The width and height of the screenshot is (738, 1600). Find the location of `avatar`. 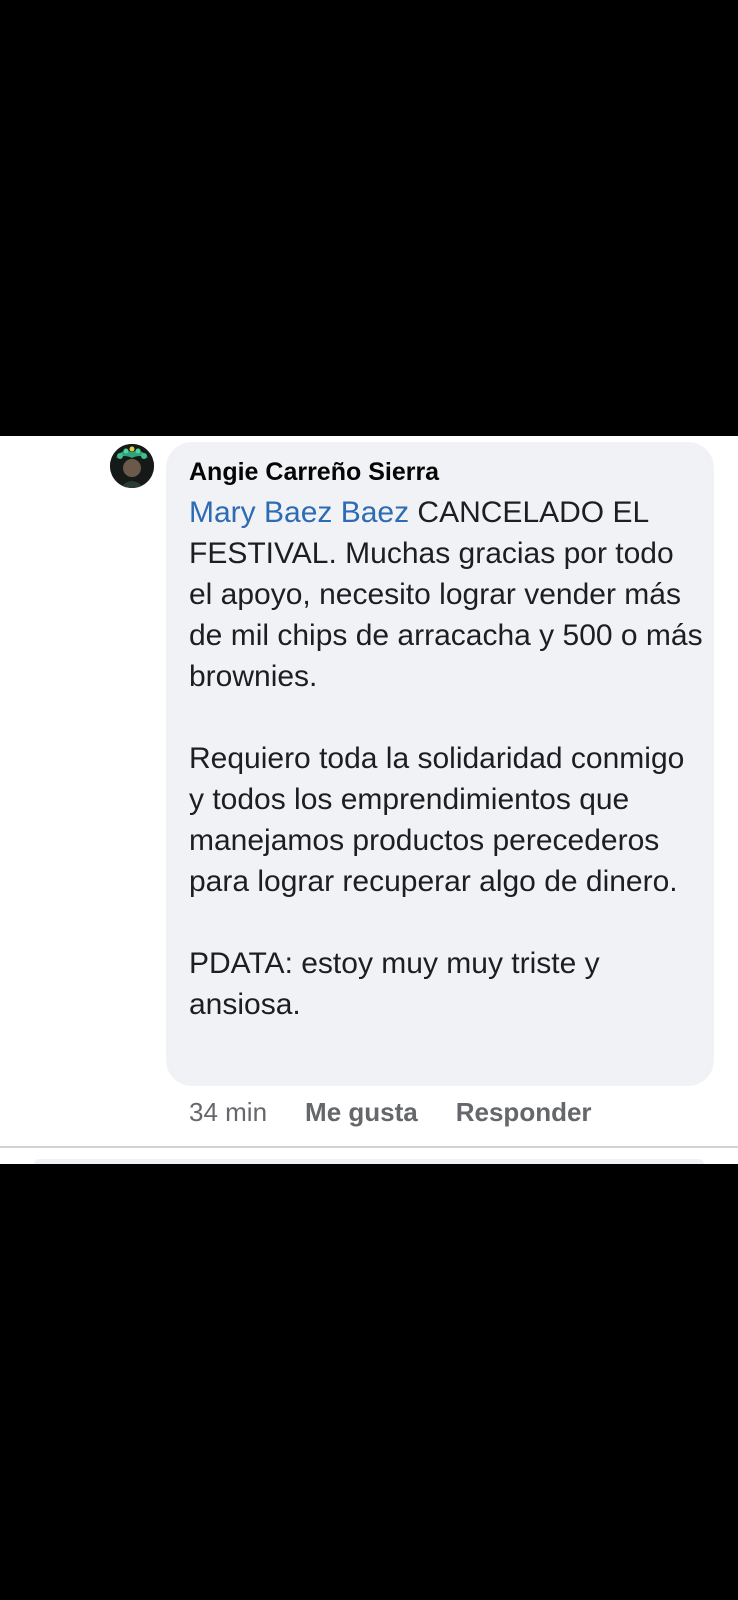

avatar is located at coordinates (132, 466).